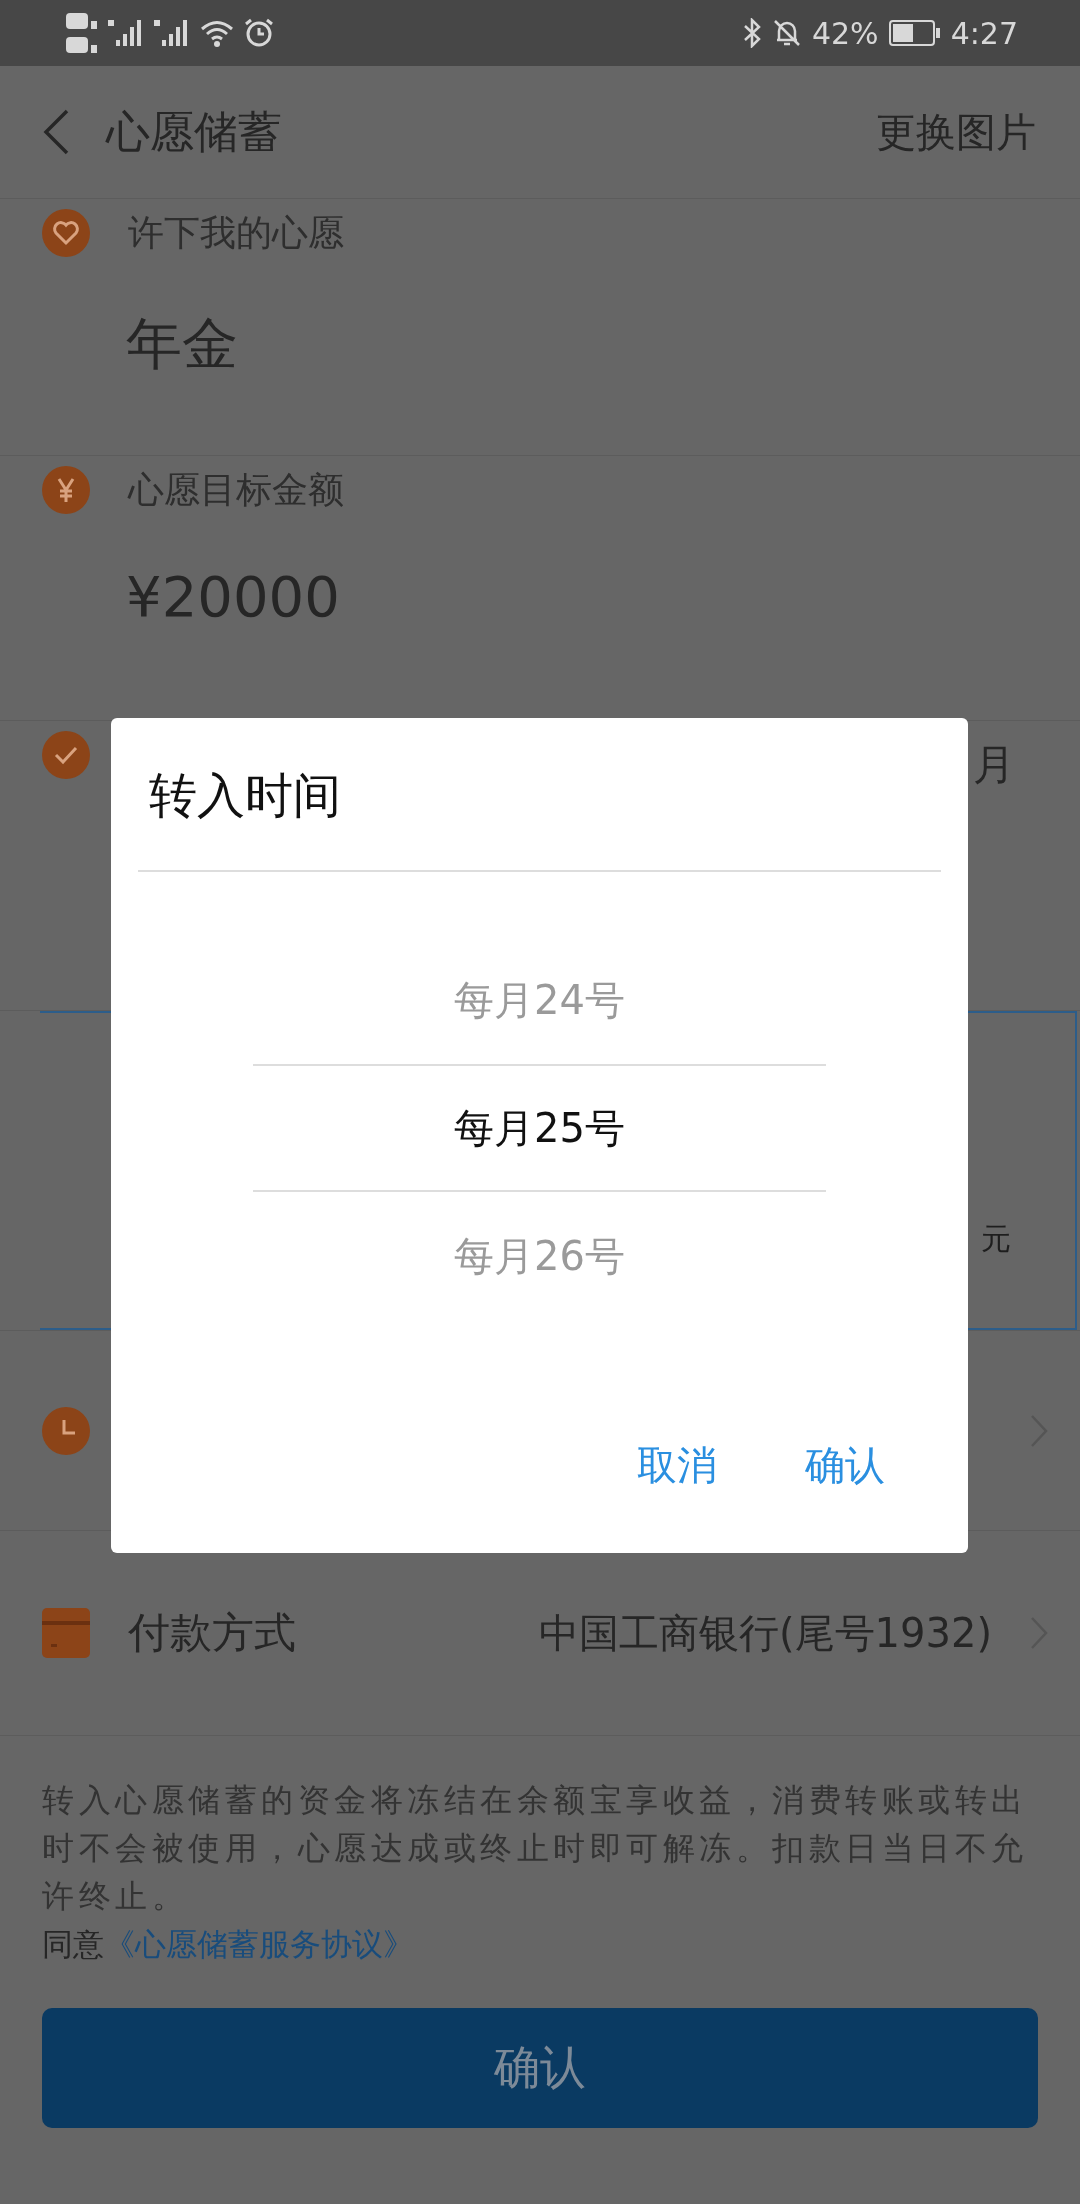 The width and height of the screenshot is (1080, 2204). I want to click on battery-percent: 42%, so click(845, 33).